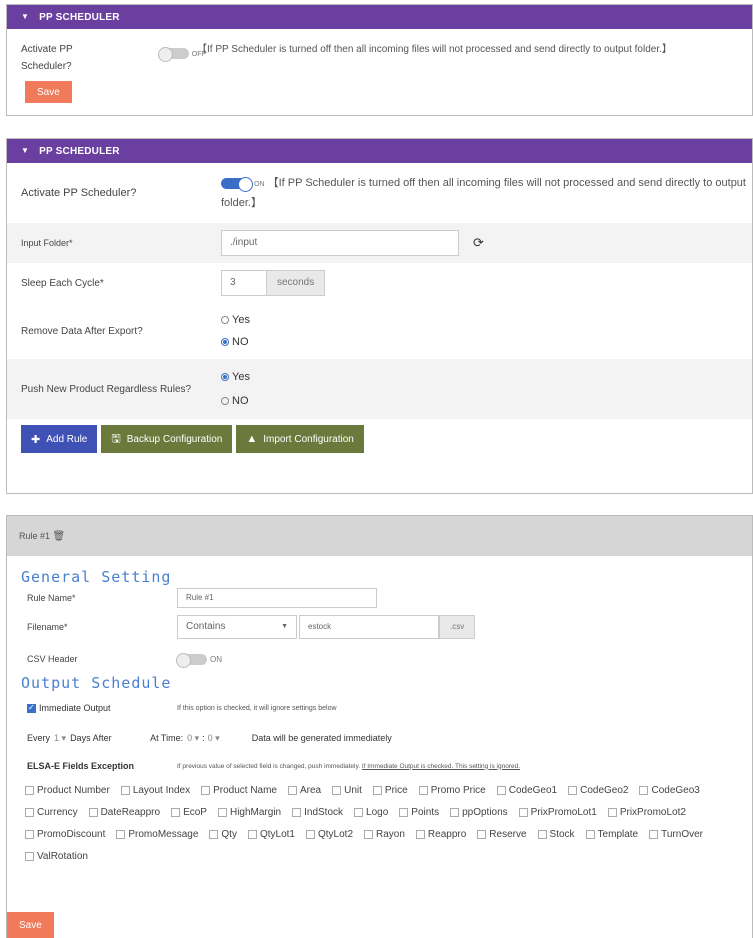  I want to click on field-checkbox: Area, so click(304, 791).